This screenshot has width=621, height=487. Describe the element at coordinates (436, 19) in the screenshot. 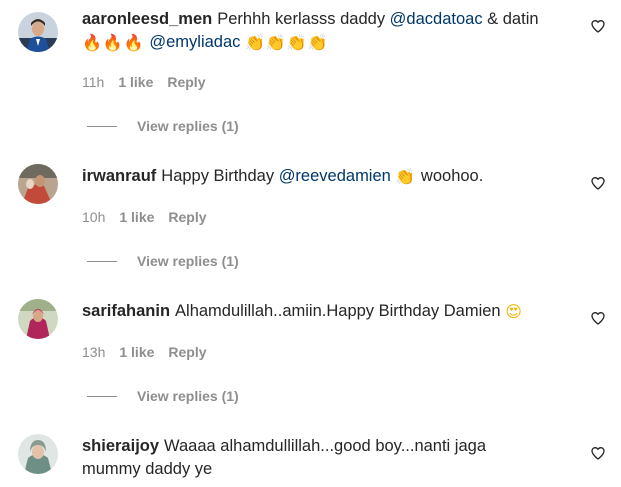

I see `mention-link: @dacdatoac` at that location.